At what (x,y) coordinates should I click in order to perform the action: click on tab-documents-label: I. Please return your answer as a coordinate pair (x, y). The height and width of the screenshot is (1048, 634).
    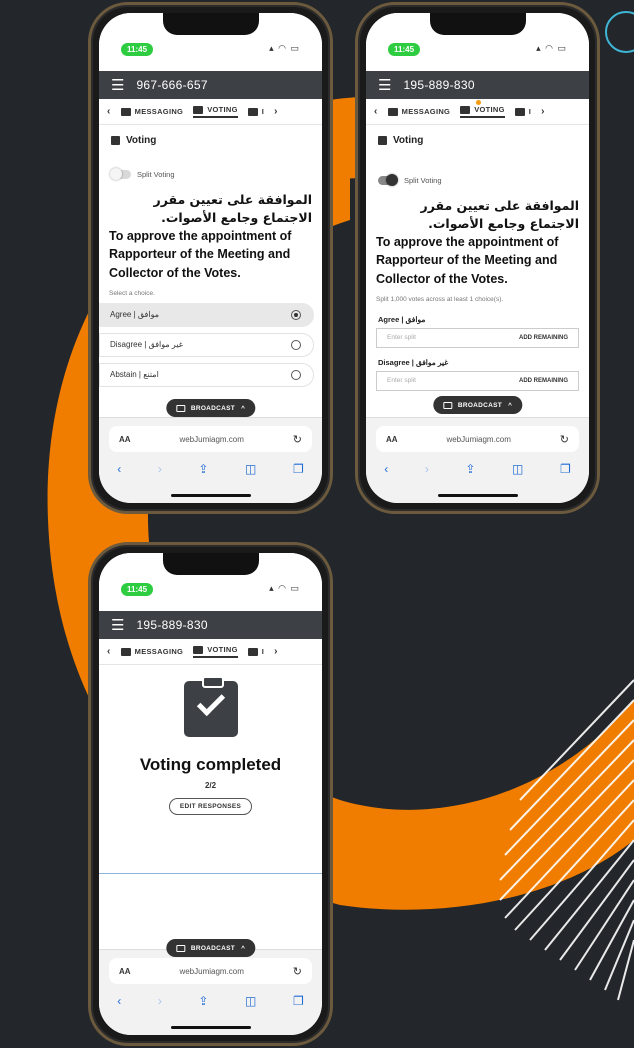
    Looking at the image, I should click on (263, 111).